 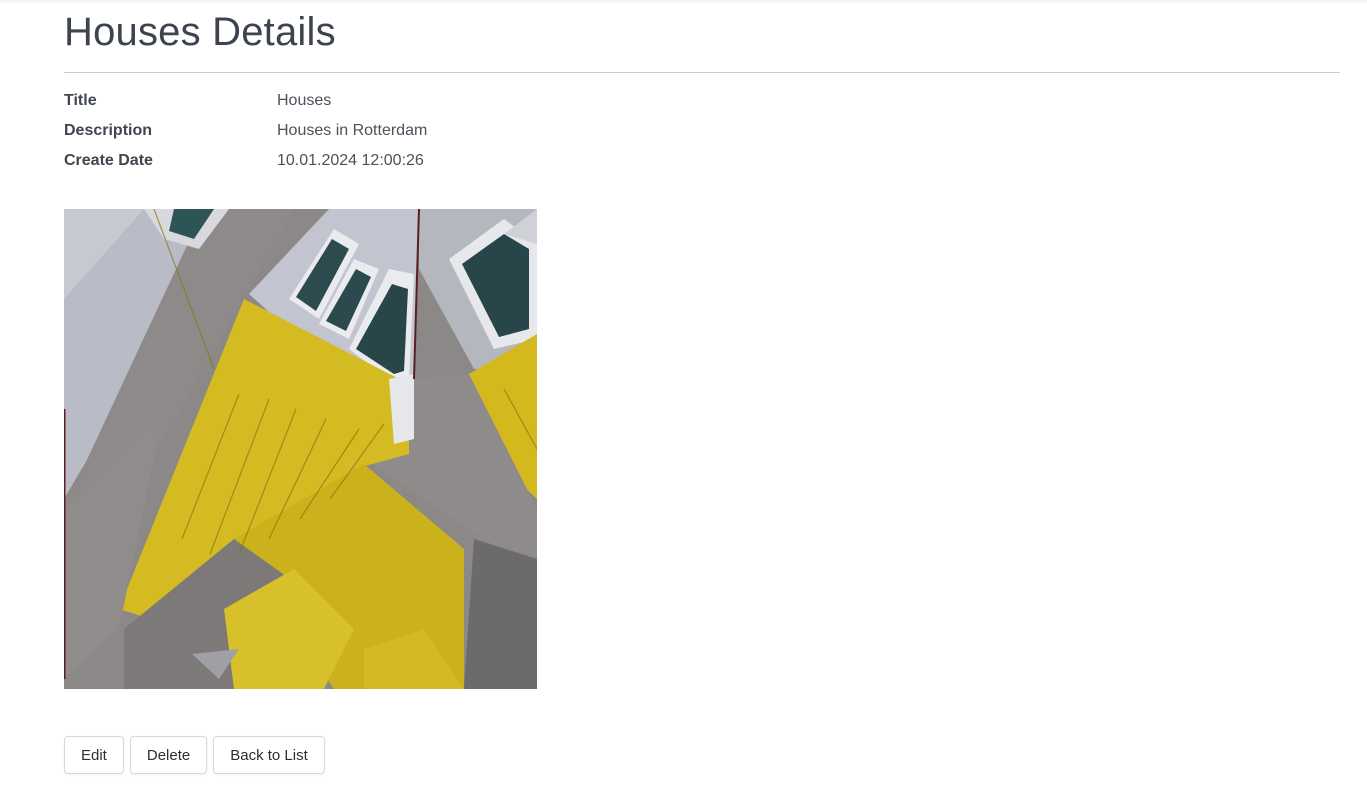 What do you see at coordinates (352, 130) in the screenshot?
I see `detail-value: Houses in Rotterdam` at bounding box center [352, 130].